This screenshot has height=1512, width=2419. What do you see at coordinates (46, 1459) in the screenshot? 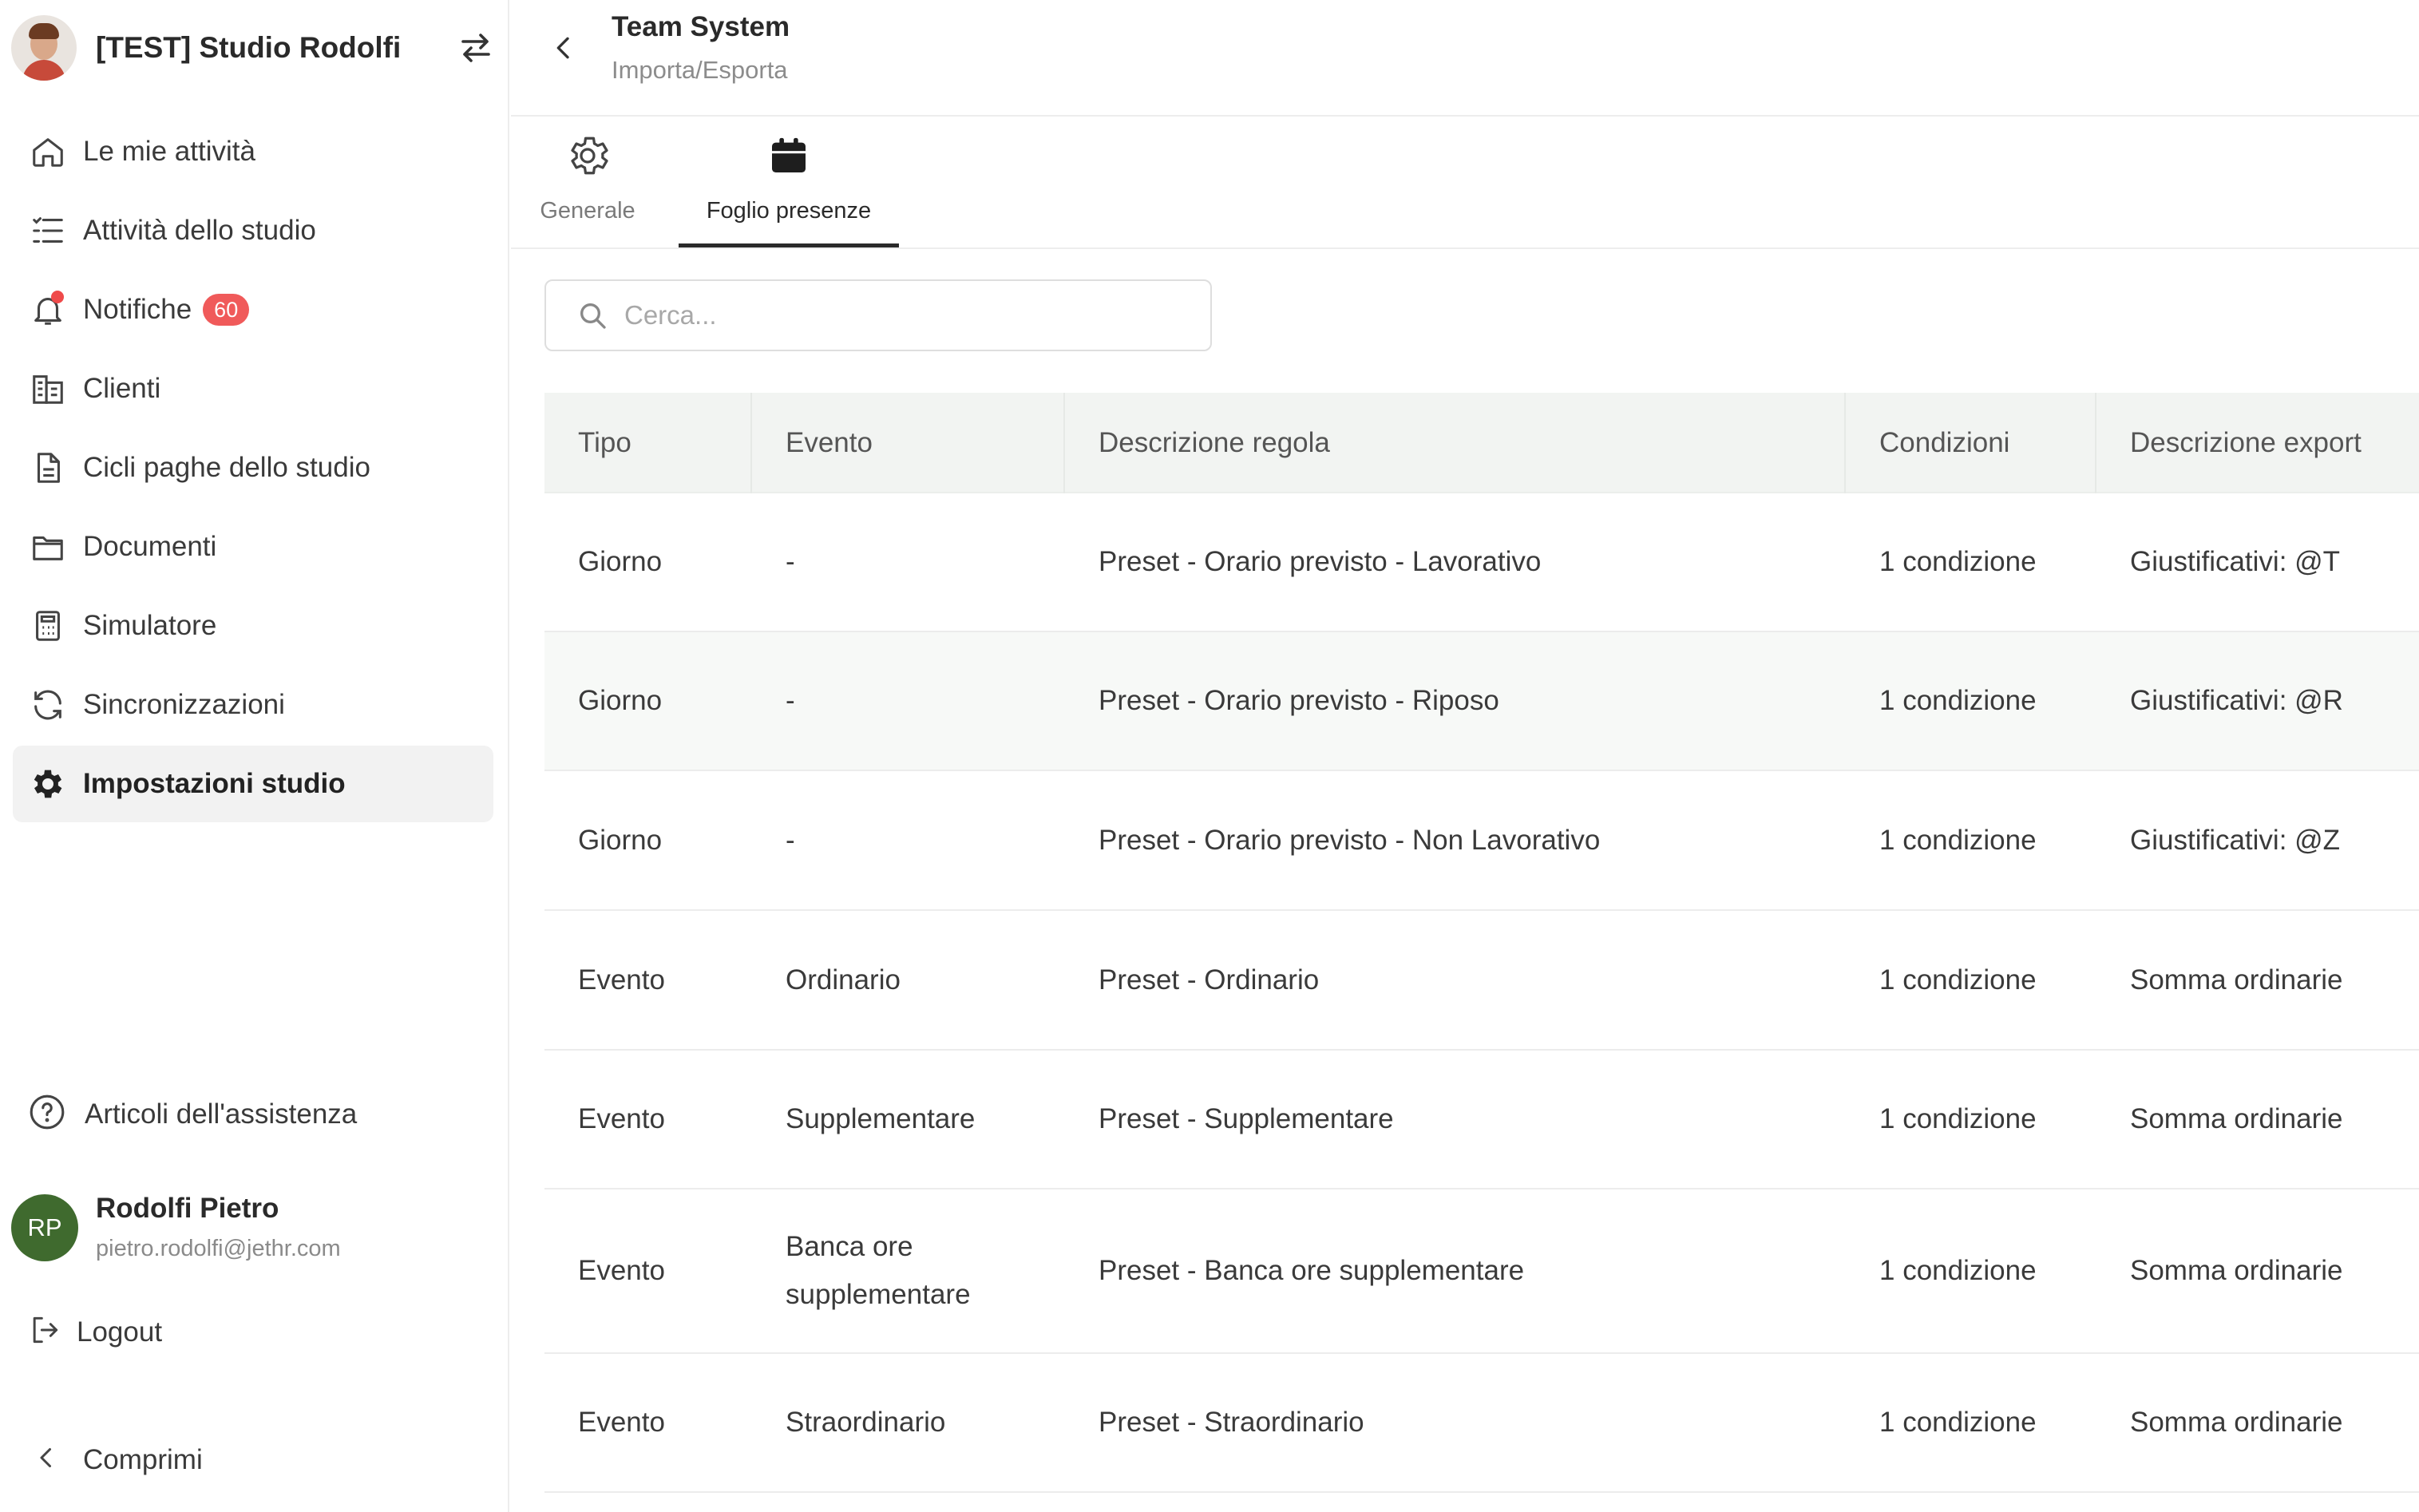
I see `chevron-left-icon` at bounding box center [46, 1459].